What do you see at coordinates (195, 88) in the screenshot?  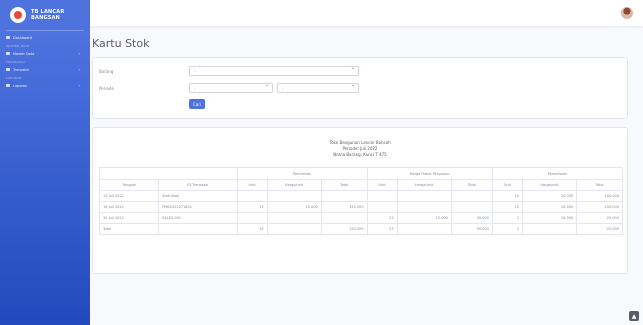 I see `month-select-value: -` at bounding box center [195, 88].